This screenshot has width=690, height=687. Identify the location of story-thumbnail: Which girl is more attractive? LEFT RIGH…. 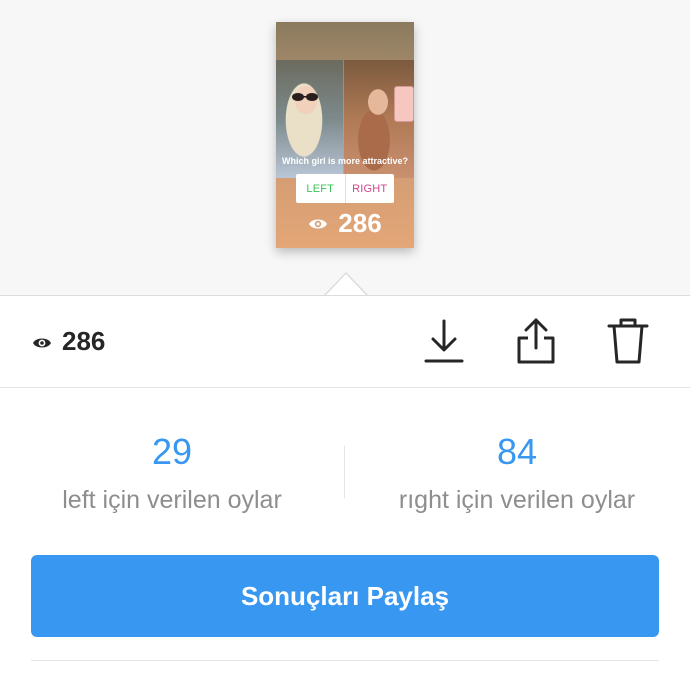
(345, 135).